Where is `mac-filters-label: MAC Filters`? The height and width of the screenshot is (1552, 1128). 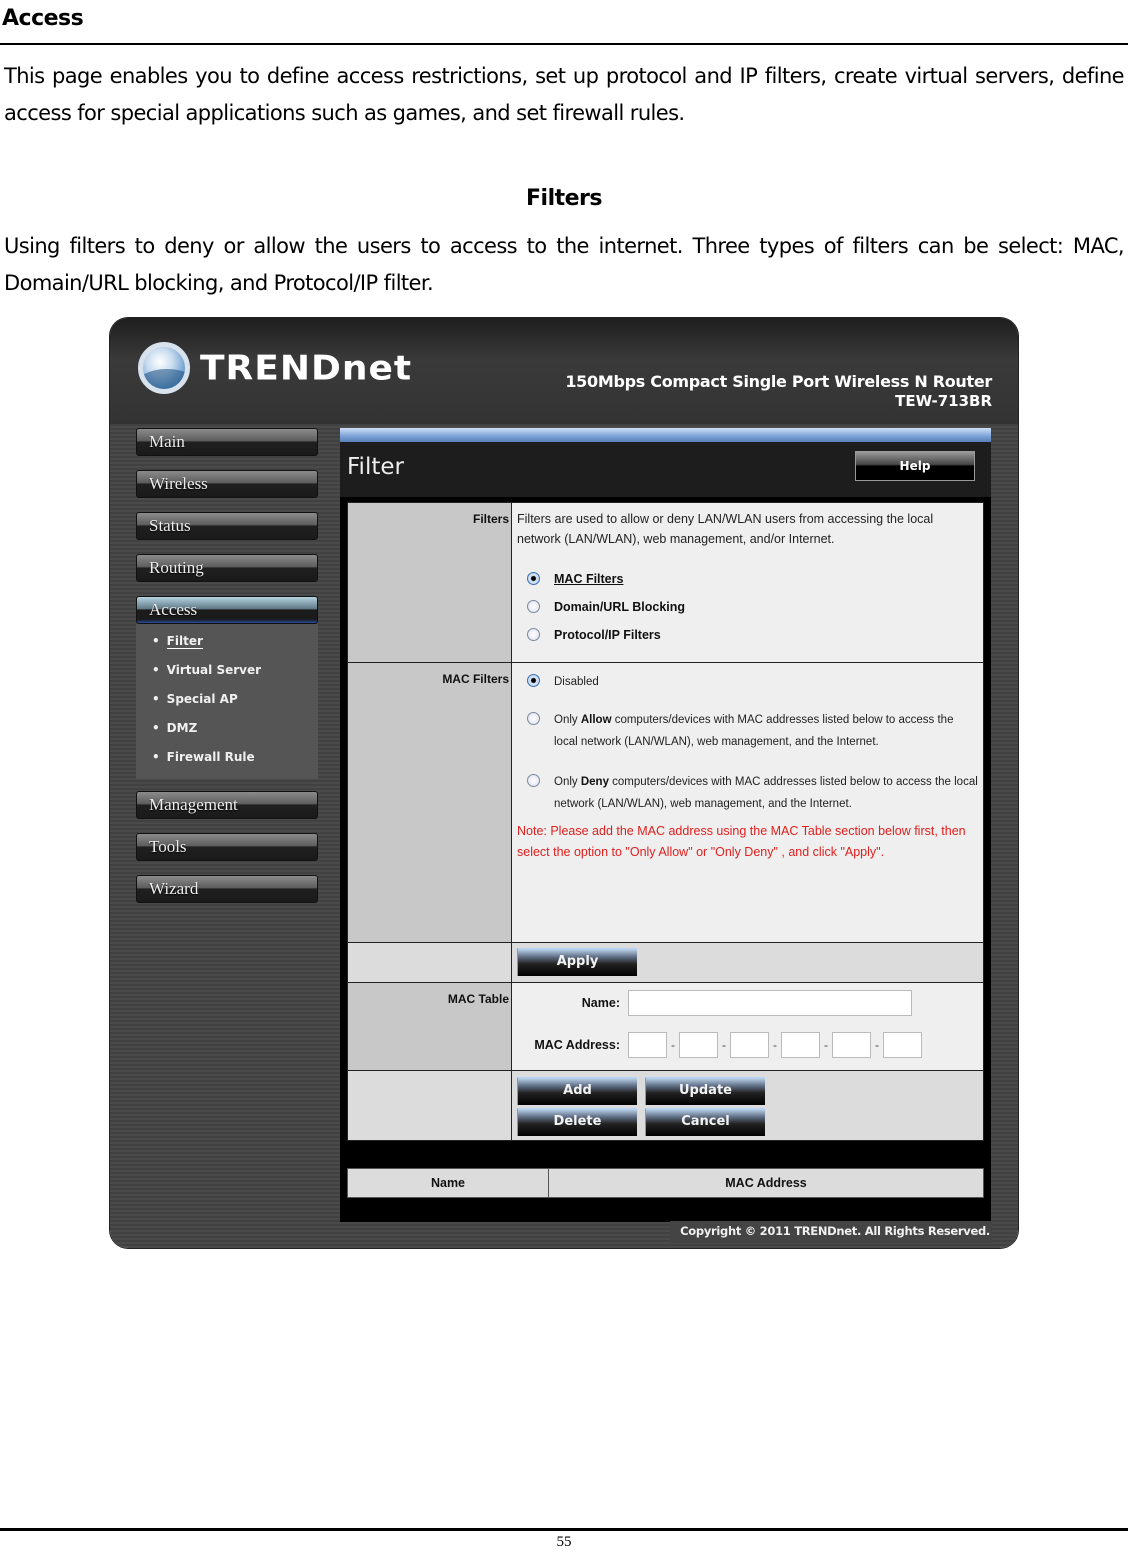 mac-filters-label: MAC Filters is located at coordinates (429, 802).